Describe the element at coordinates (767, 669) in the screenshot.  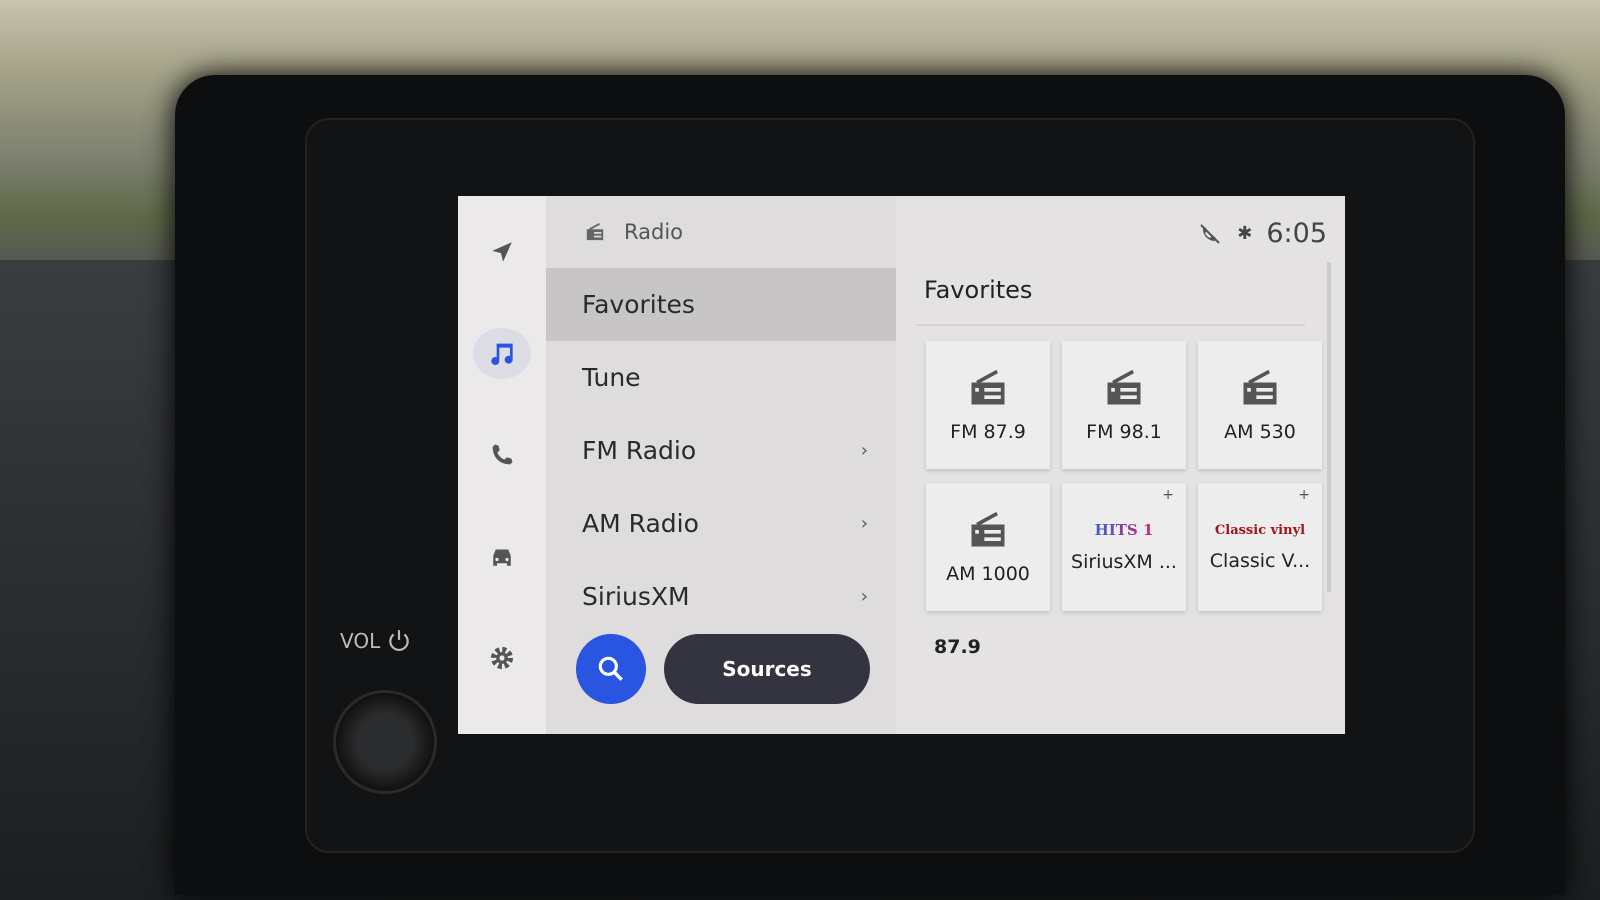
I see `sources-button: Sources` at that location.